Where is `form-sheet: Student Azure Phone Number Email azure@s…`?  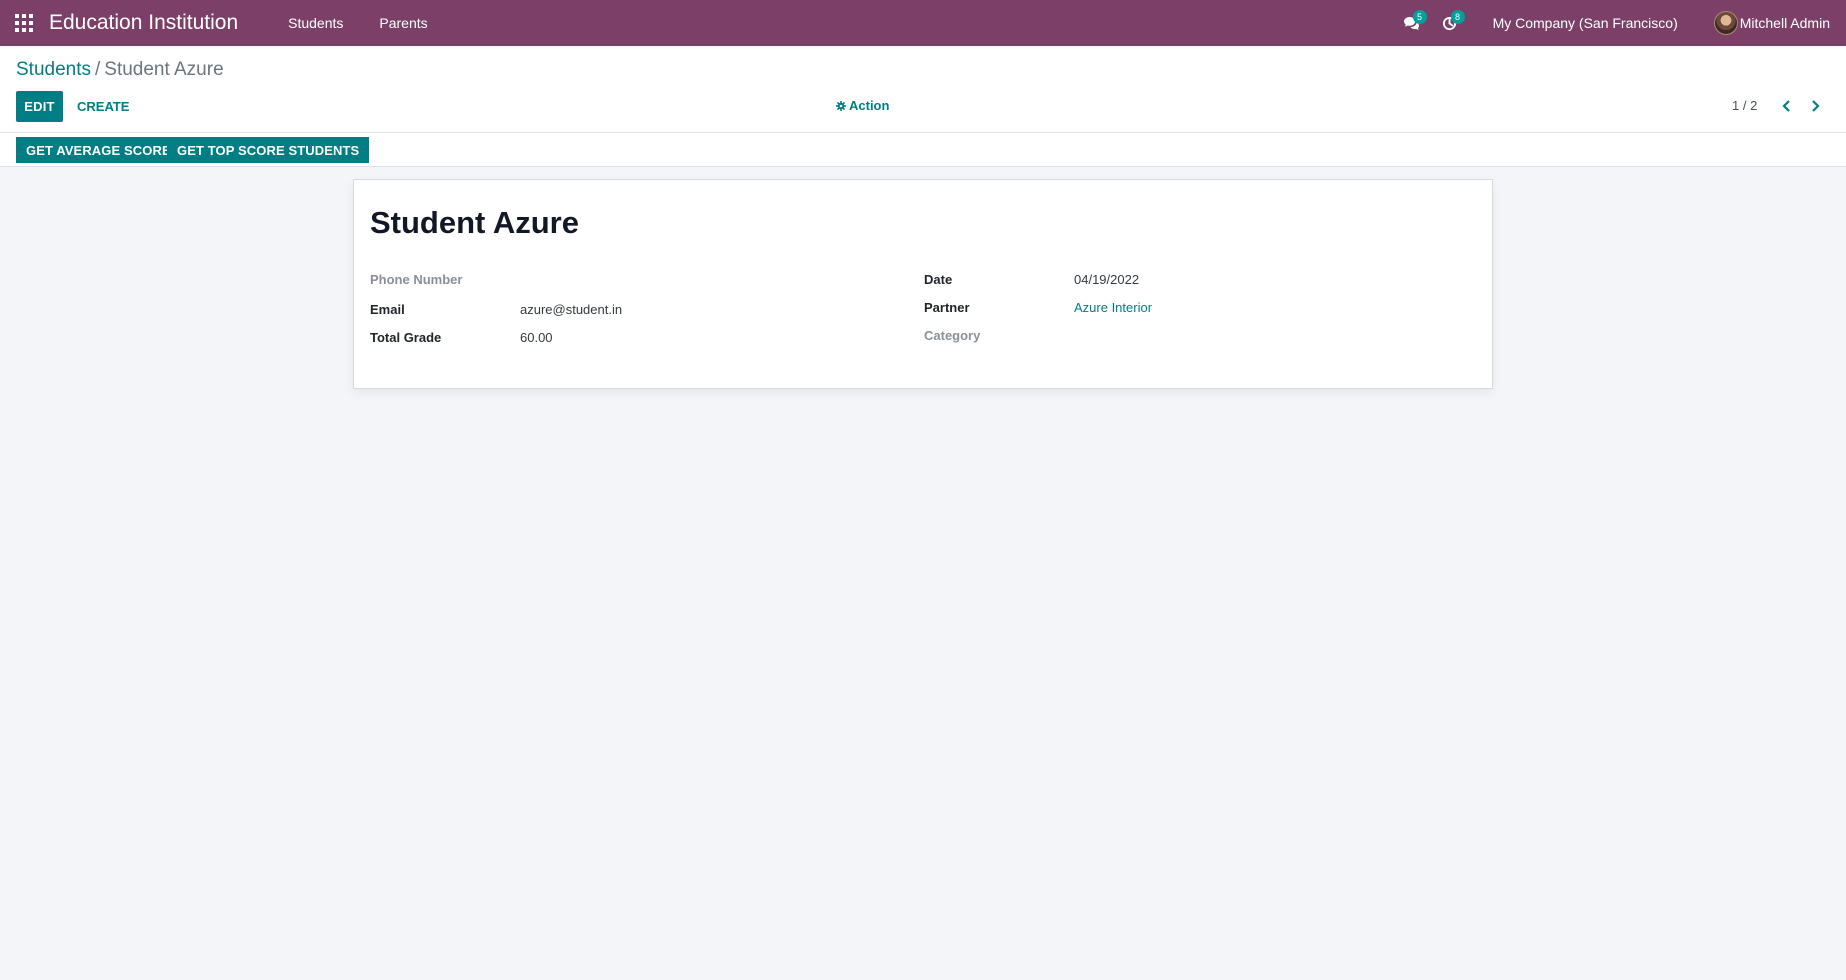
form-sheet: Student Azure Phone Number Email azure@s… is located at coordinates (923, 284).